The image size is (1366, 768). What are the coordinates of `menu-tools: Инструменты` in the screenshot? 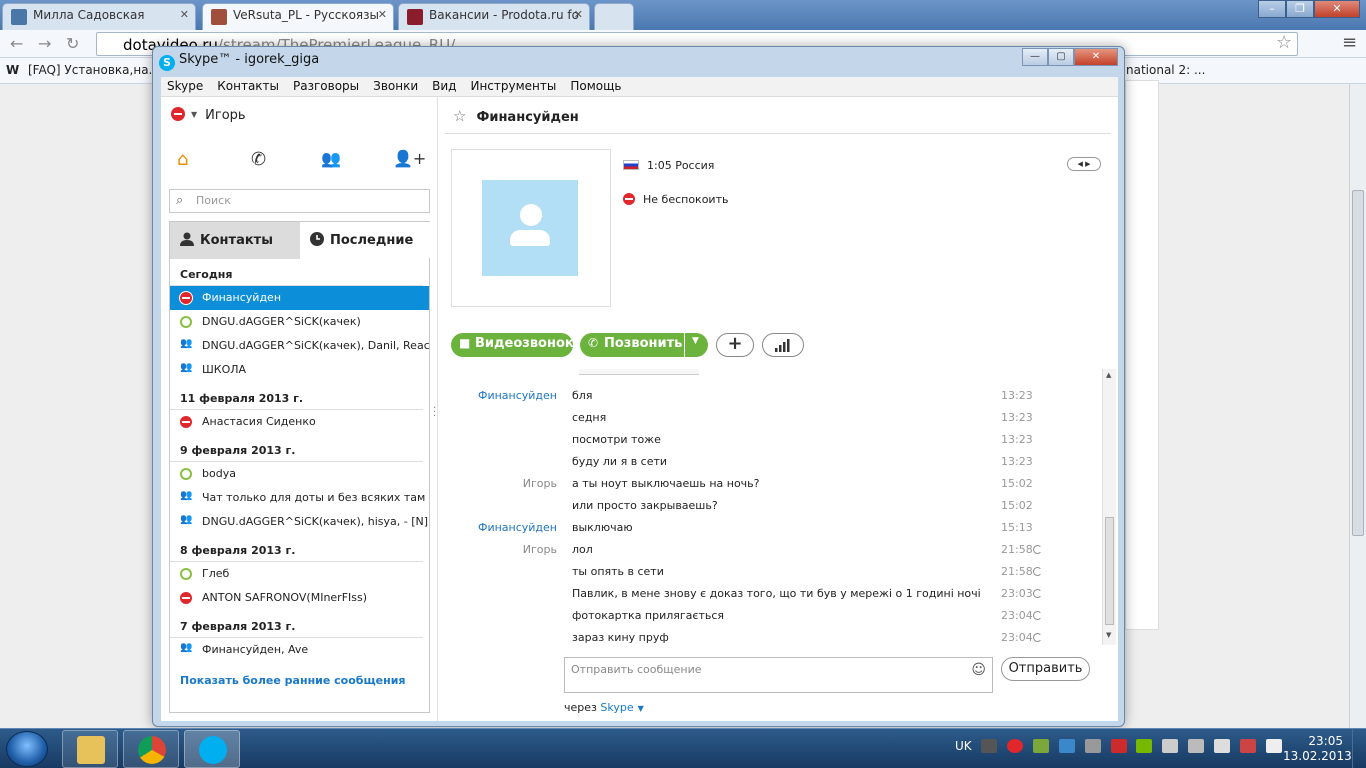 It's located at (516, 86).